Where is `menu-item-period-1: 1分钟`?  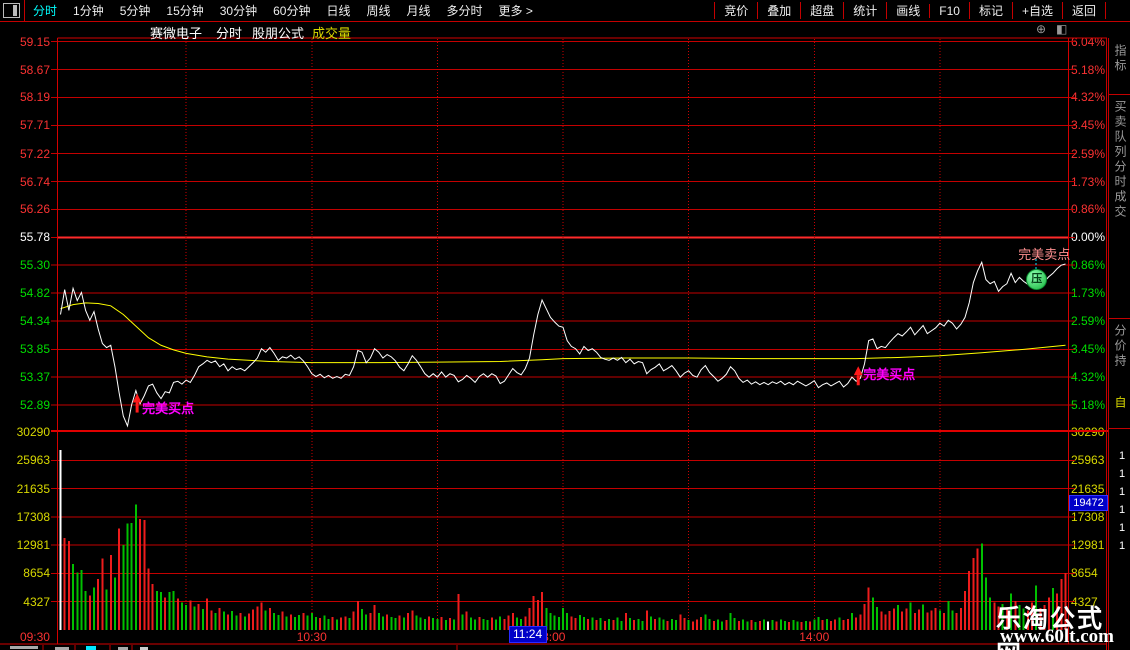
menu-item-period-1: 1分钟 is located at coordinates (88, 10).